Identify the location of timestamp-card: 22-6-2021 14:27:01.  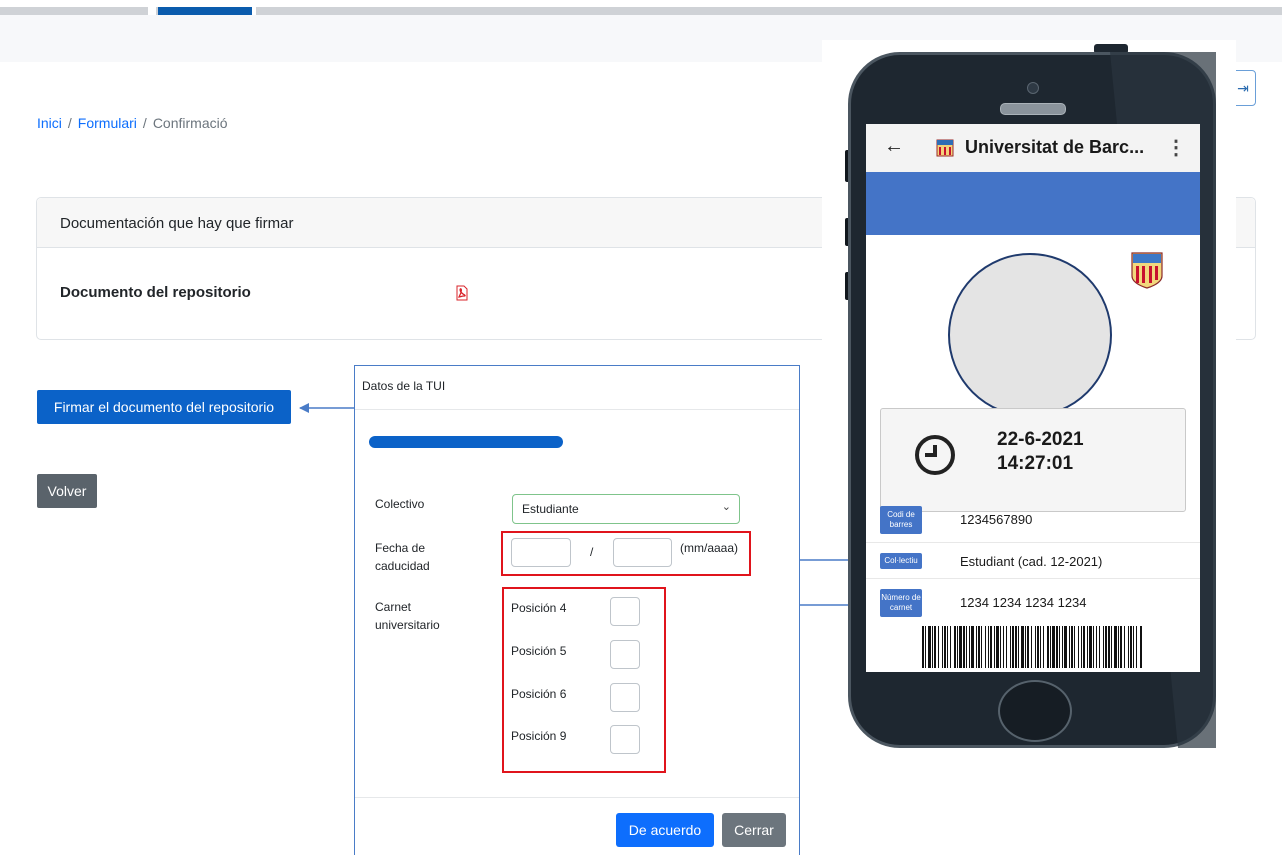
(1033, 460).